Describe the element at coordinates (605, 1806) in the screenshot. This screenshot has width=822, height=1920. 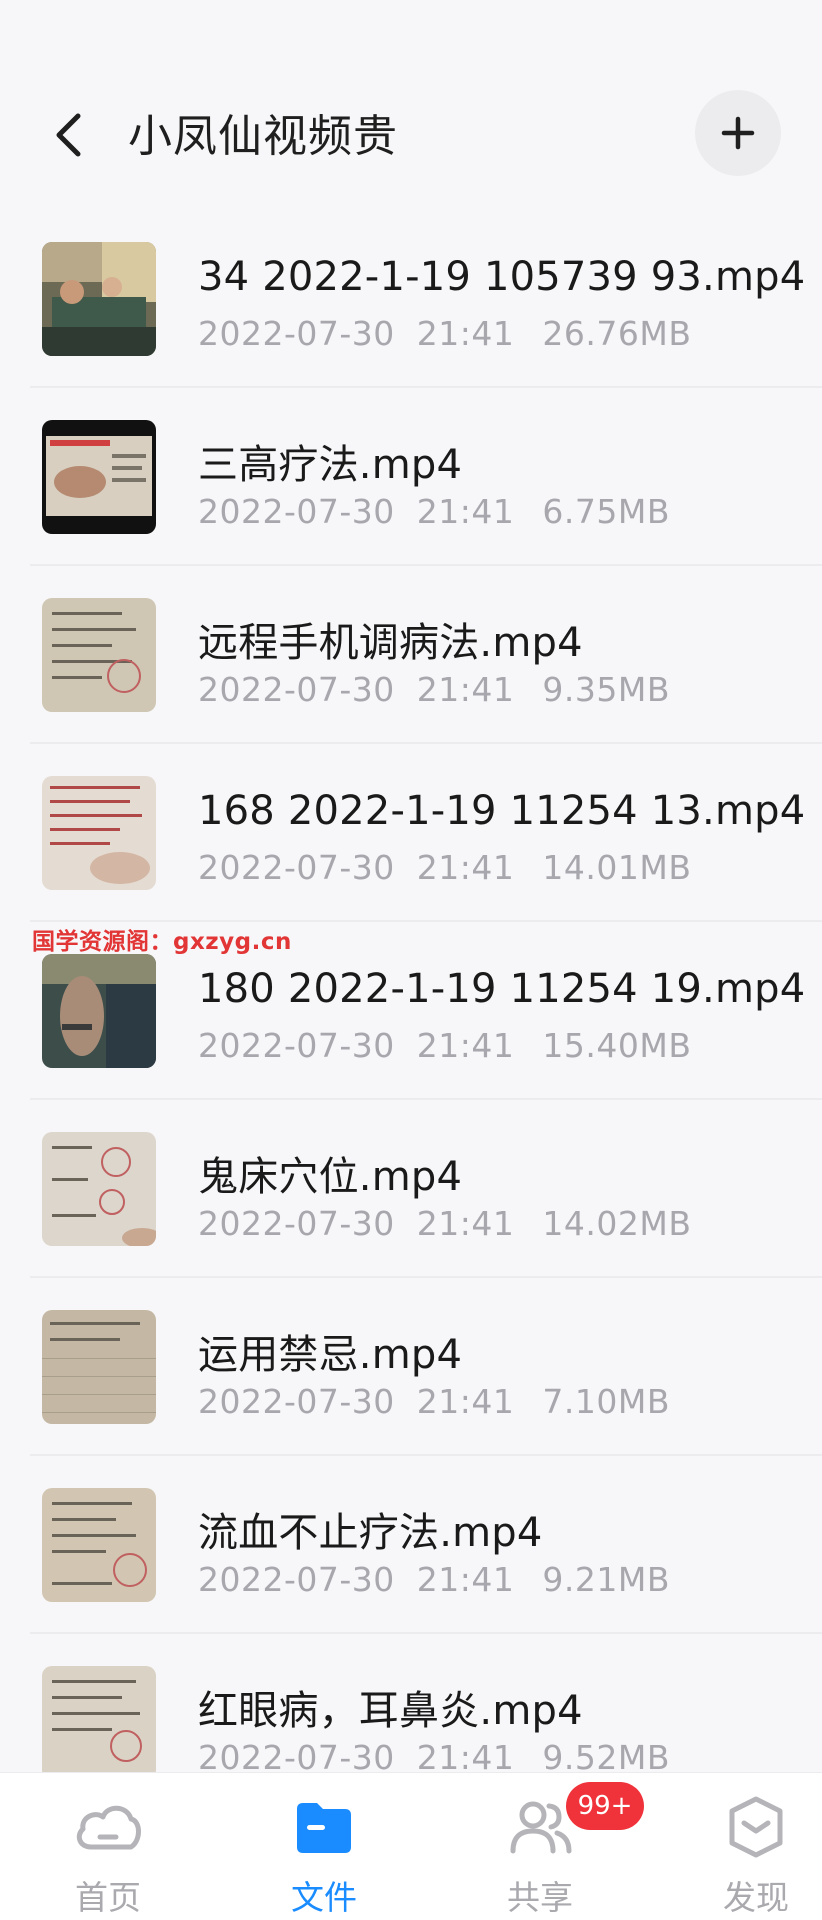
I see `notification-badge: 99+` at that location.